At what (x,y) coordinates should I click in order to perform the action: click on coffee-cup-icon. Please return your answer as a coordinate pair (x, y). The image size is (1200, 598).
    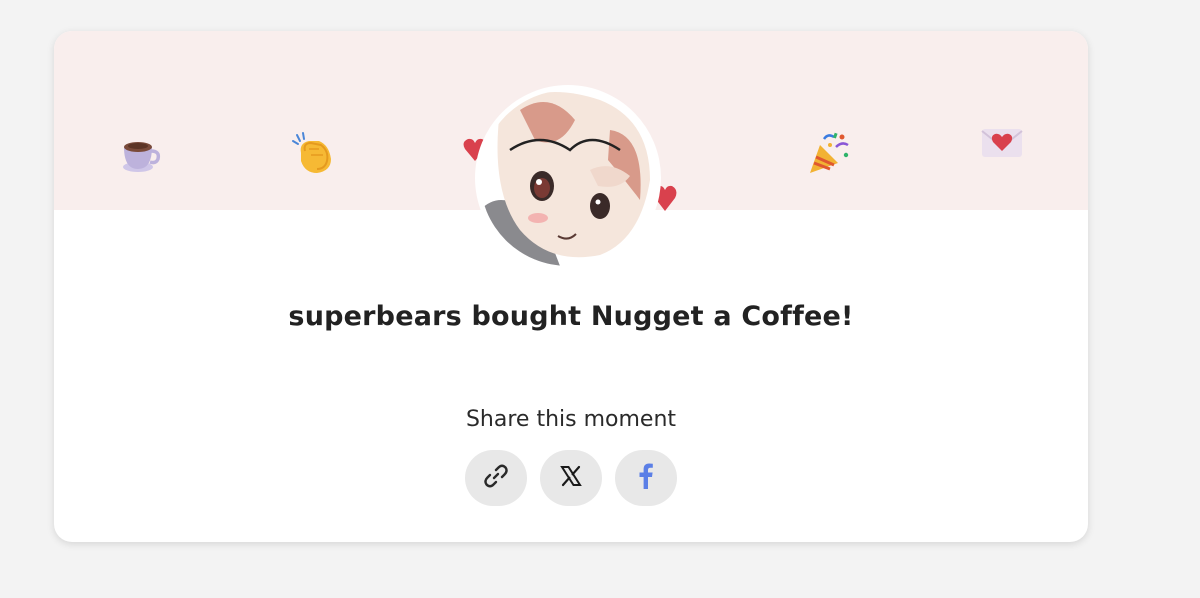
    Looking at the image, I should click on (140, 155).